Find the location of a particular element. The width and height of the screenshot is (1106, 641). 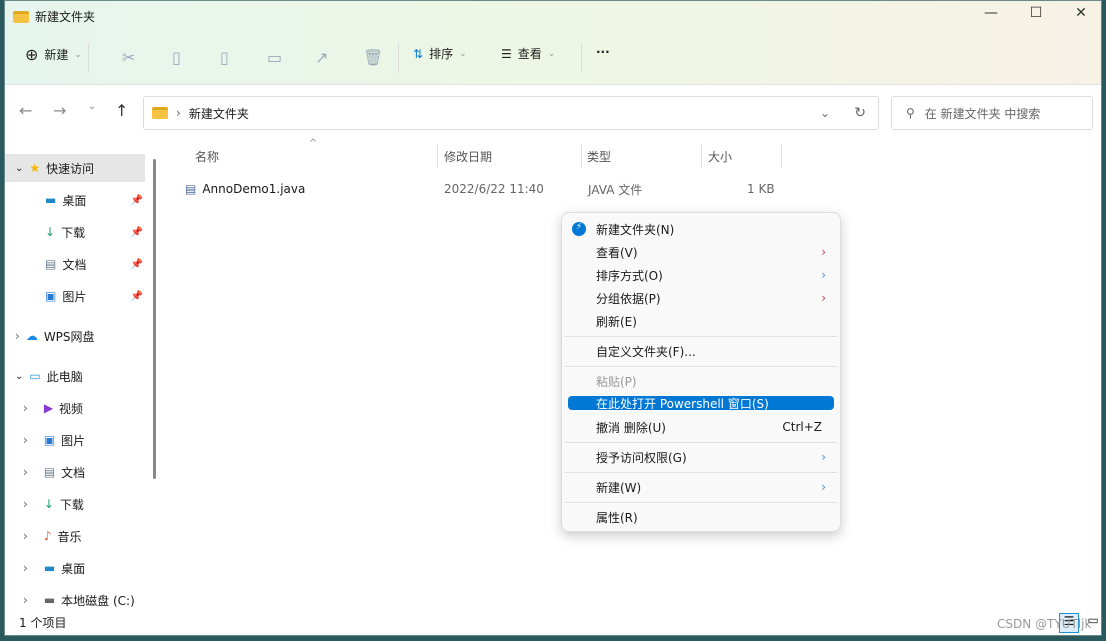

cut-icon: ✂ is located at coordinates (128, 57).